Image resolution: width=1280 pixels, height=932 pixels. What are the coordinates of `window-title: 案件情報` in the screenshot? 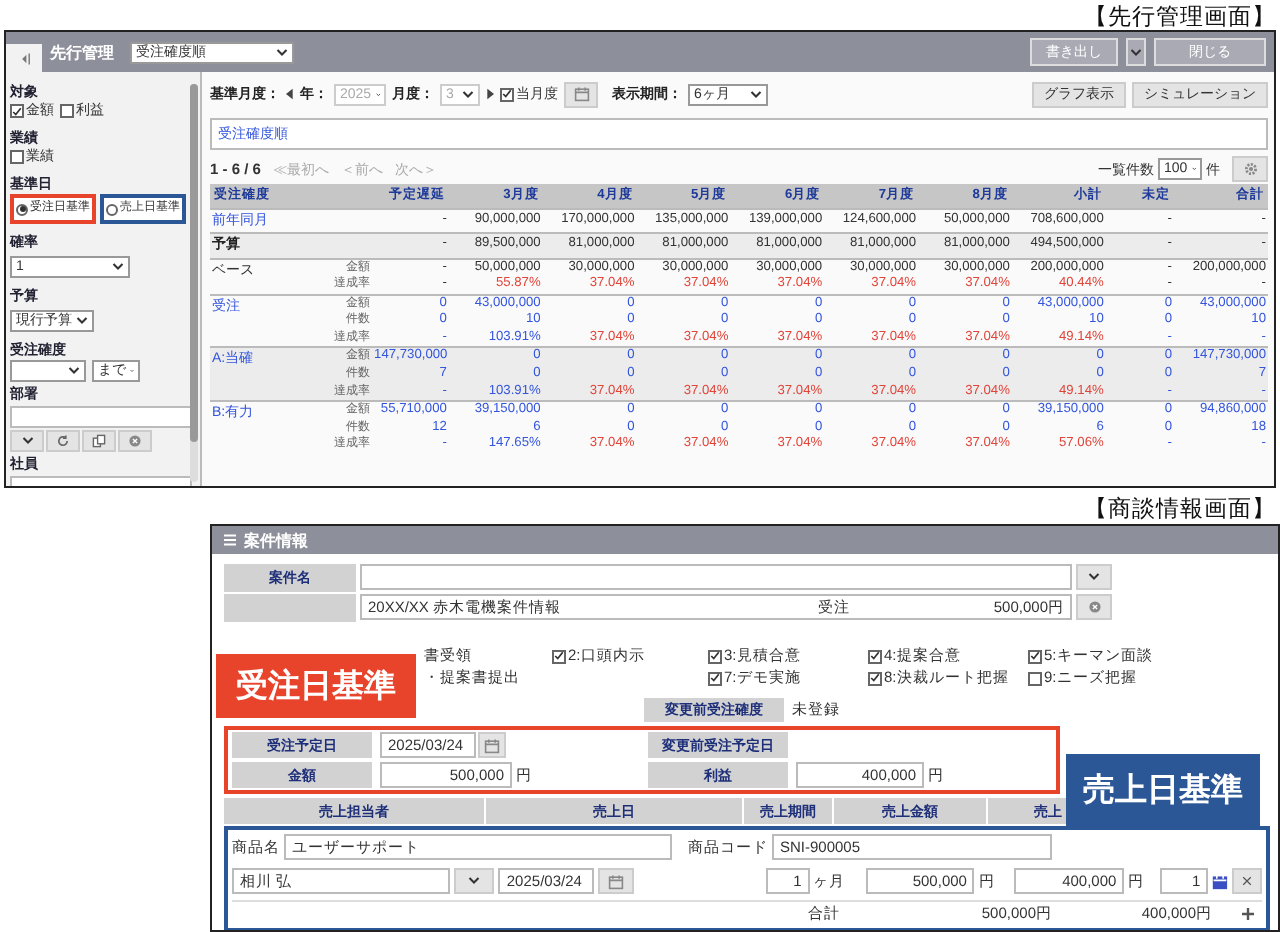 It's located at (276, 540).